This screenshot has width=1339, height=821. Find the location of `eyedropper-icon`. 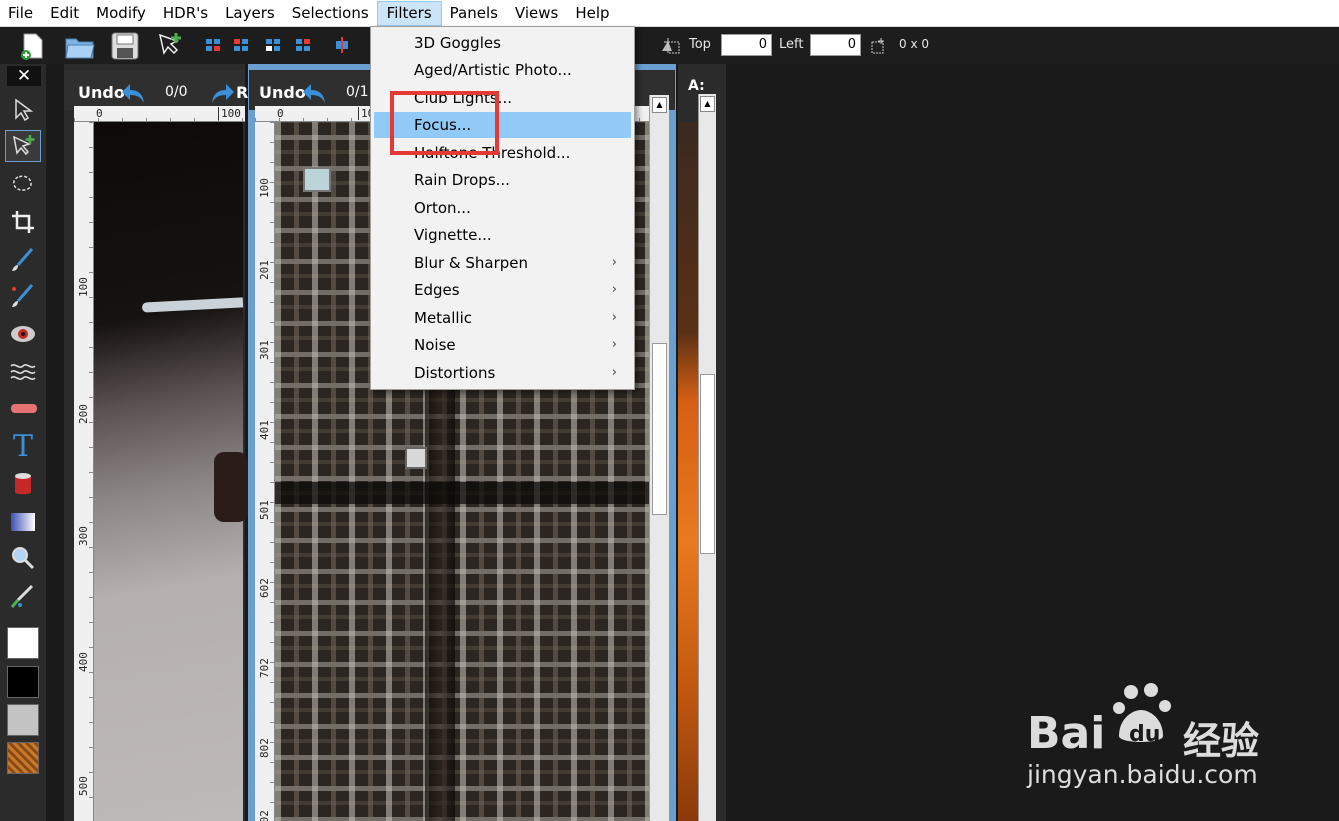

eyedropper-icon is located at coordinates (23, 596).